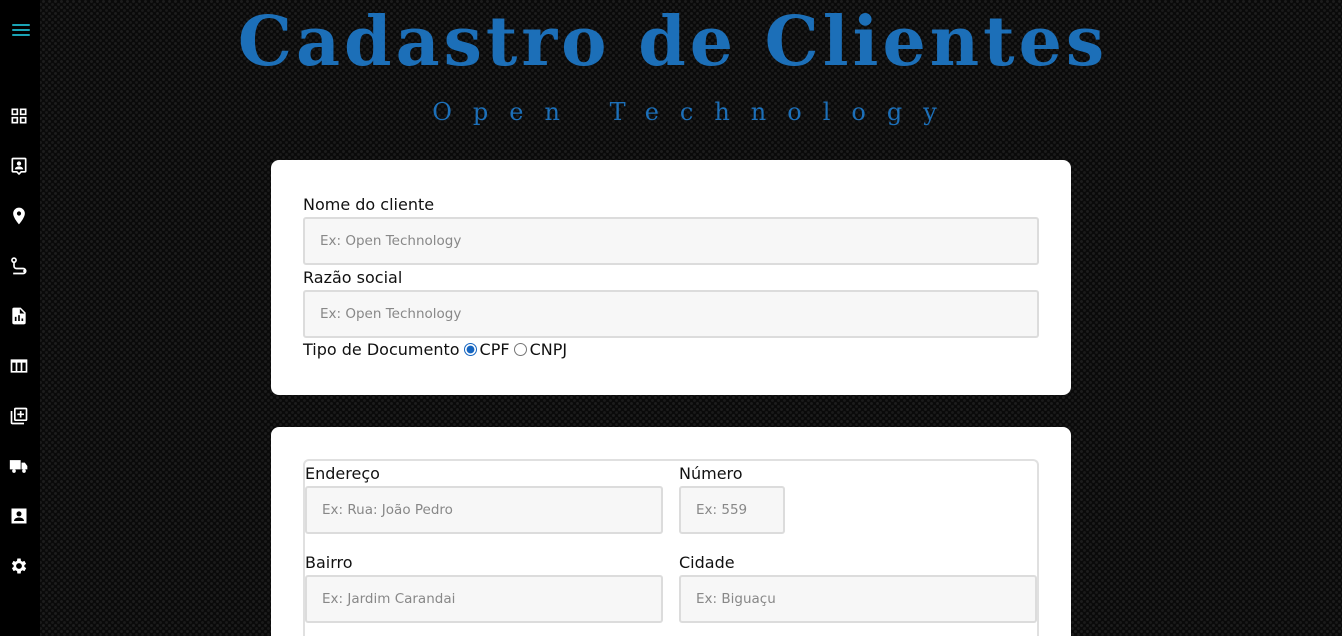 The height and width of the screenshot is (636, 1342). What do you see at coordinates (732, 510) in the screenshot?
I see `number-input` at bounding box center [732, 510].